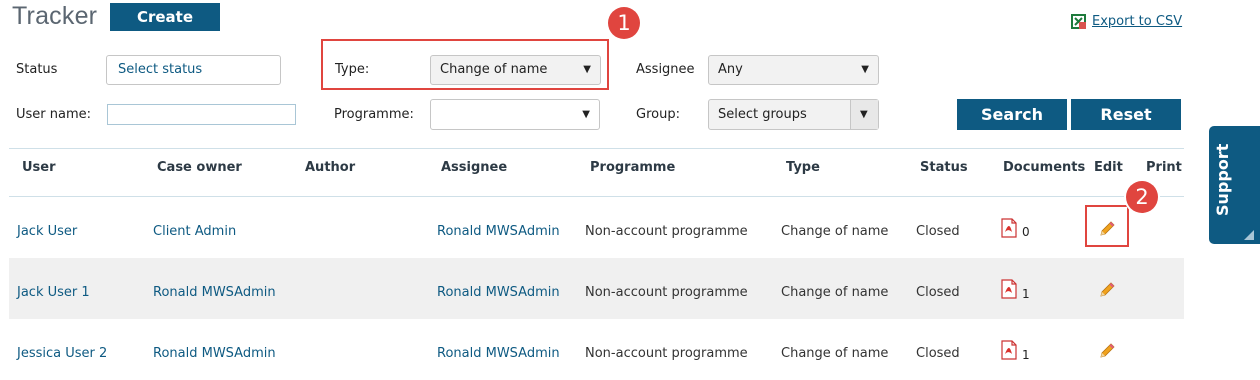 The width and height of the screenshot is (1260, 380). What do you see at coordinates (199, 167) in the screenshot?
I see `col-header-case-owner: Case owner` at bounding box center [199, 167].